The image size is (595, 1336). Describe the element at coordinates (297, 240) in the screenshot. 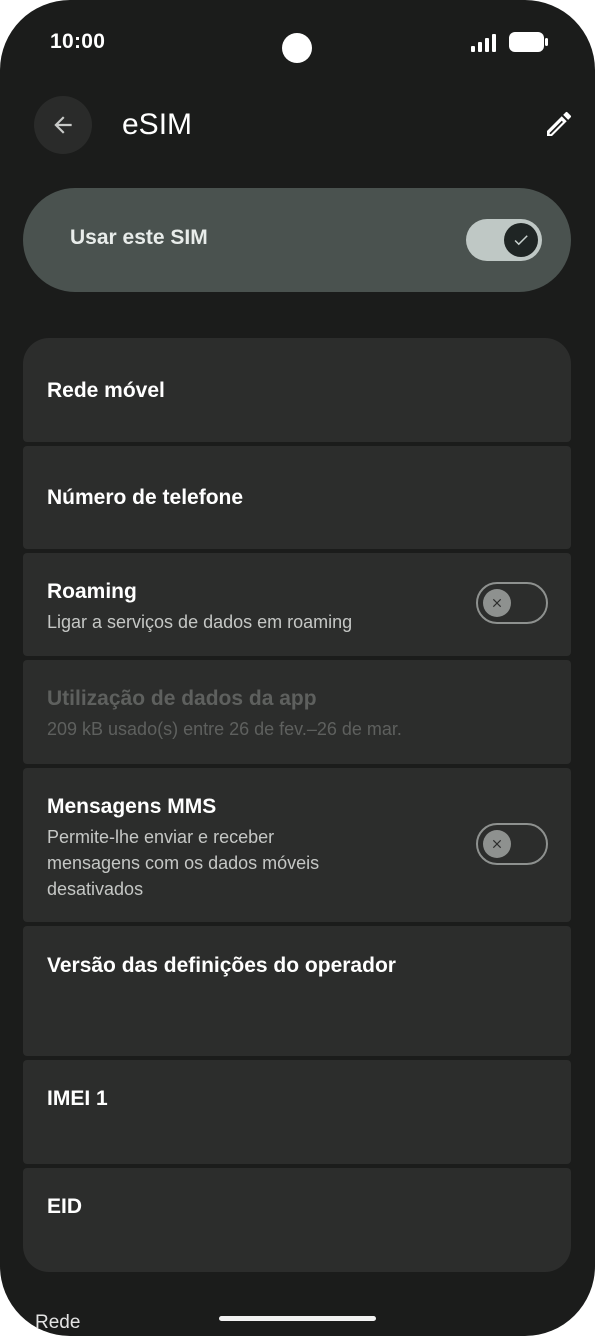

I see `use-sim-card: Usar este SIM` at that location.